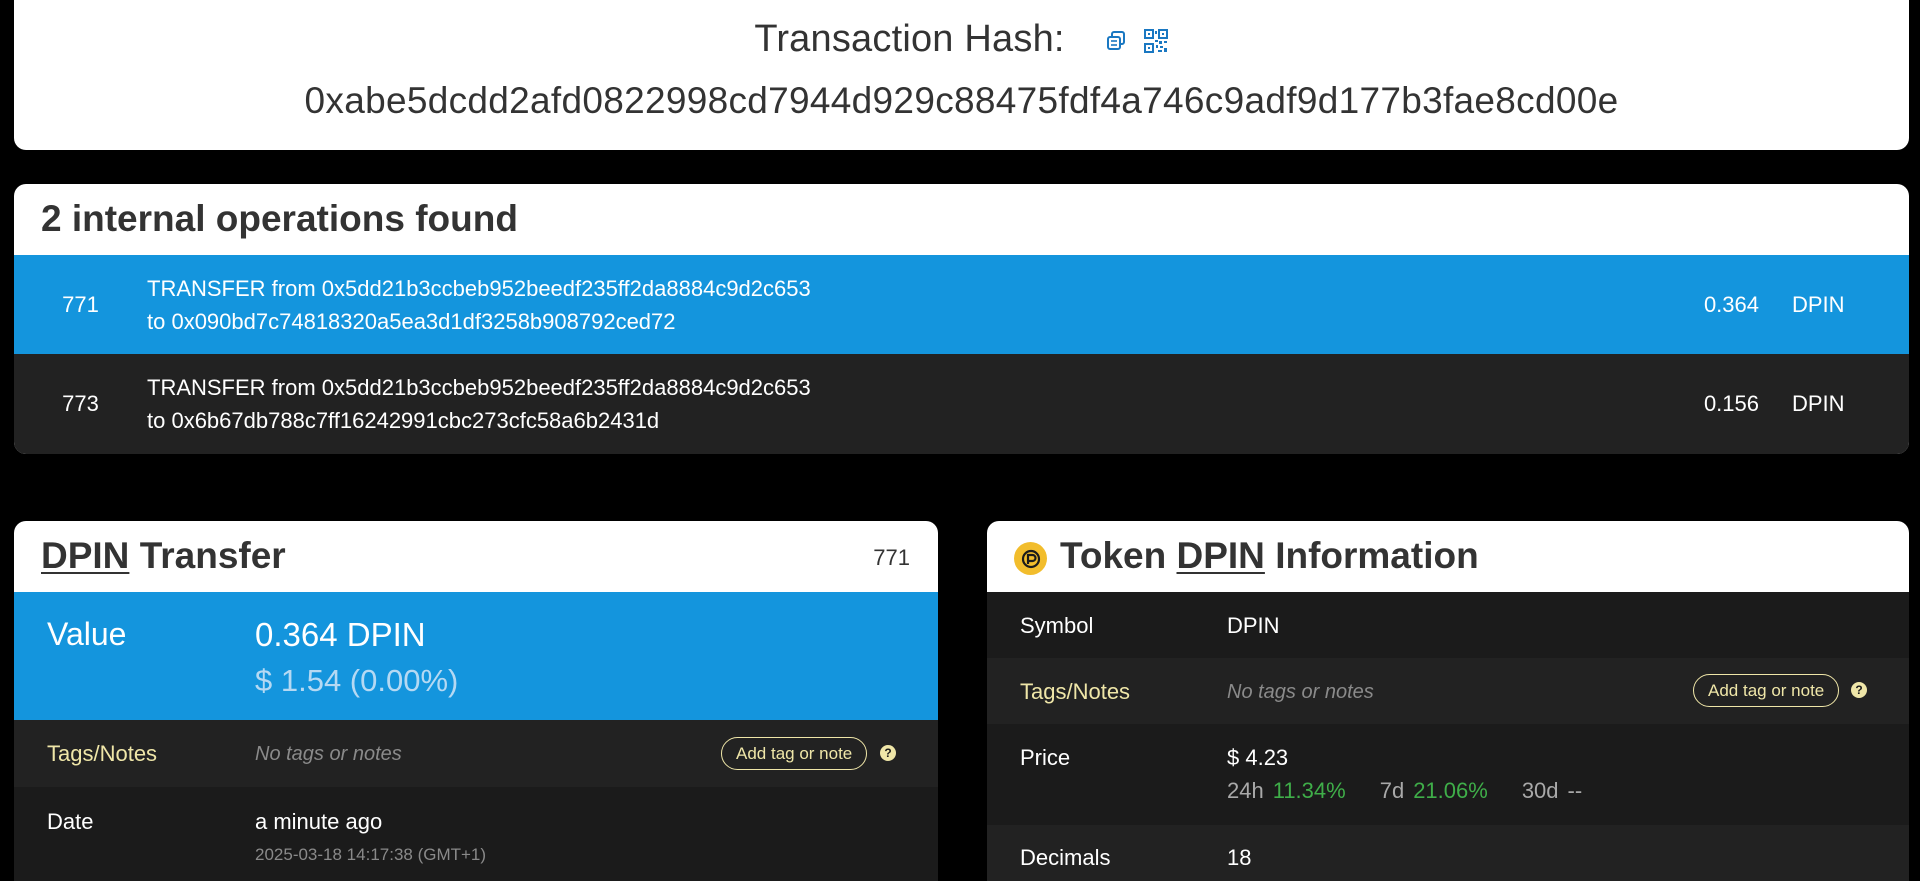 The width and height of the screenshot is (1920, 881). I want to click on date-relative: a minute ago, so click(319, 821).